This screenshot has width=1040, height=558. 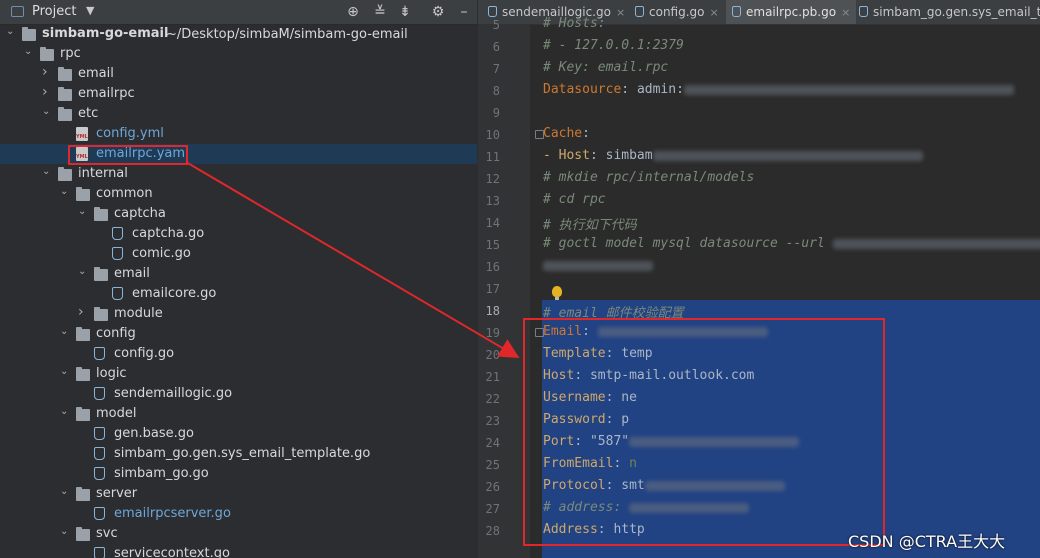 I want to click on tab-emailrpc-pb: emailrpc.pb.go ×, so click(x=791, y=12).